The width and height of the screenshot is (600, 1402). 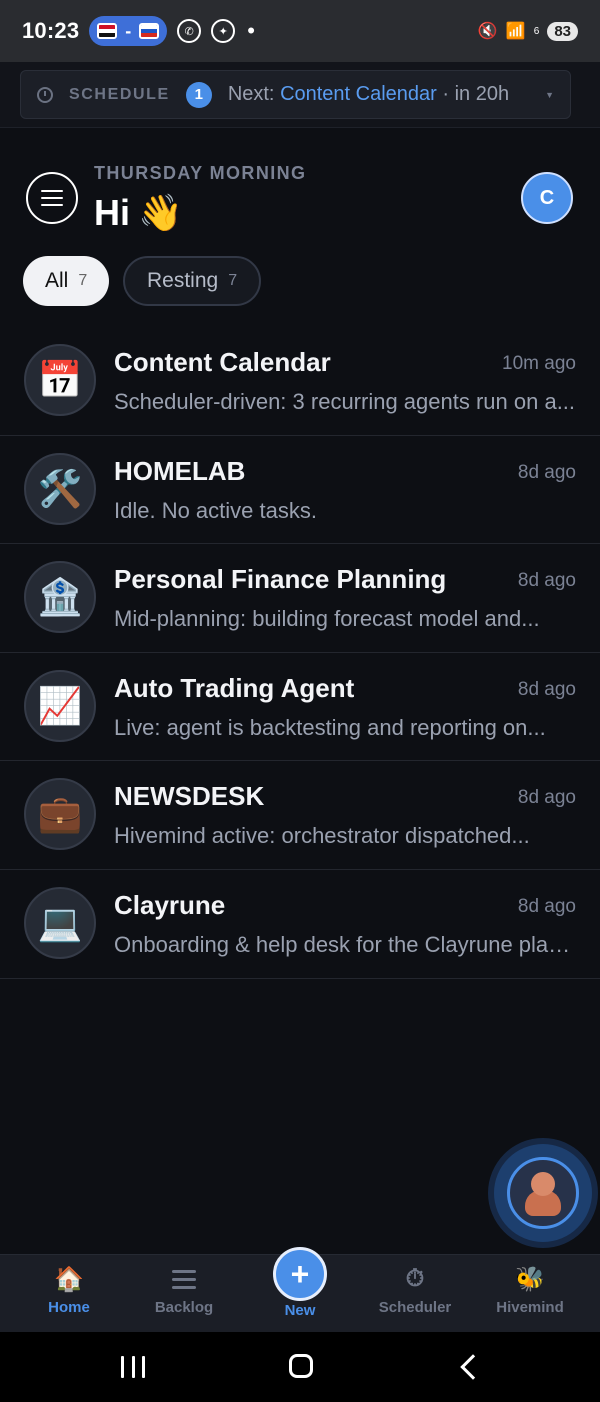 I want to click on schedule-count-badge: 1, so click(x=198, y=94).